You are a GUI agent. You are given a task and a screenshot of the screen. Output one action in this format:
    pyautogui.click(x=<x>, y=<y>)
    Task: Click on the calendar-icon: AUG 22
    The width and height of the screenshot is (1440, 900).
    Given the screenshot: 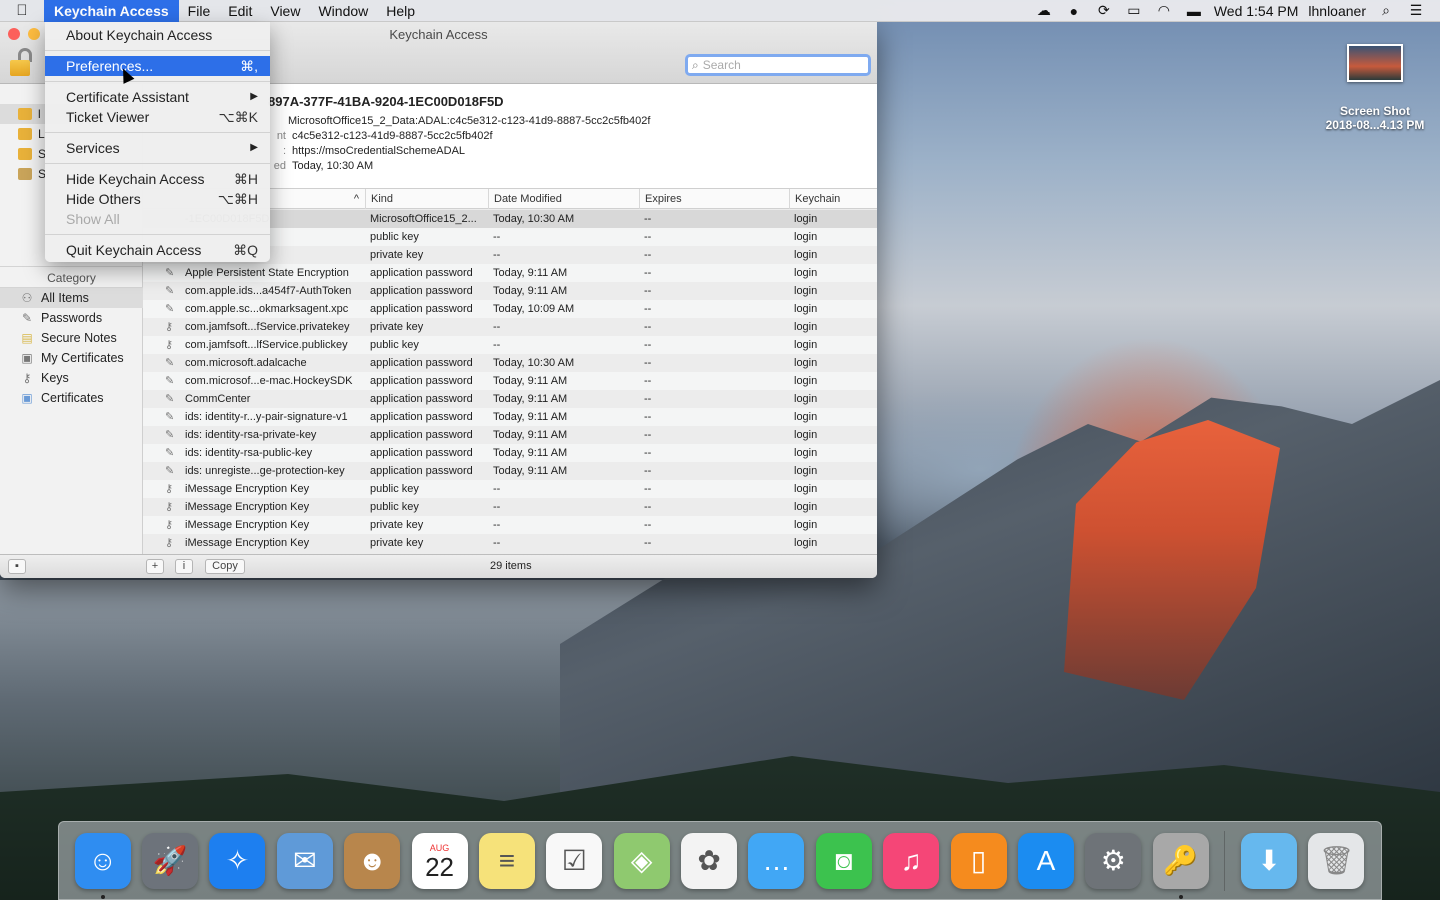 What is the action you would take?
    pyautogui.click(x=439, y=860)
    